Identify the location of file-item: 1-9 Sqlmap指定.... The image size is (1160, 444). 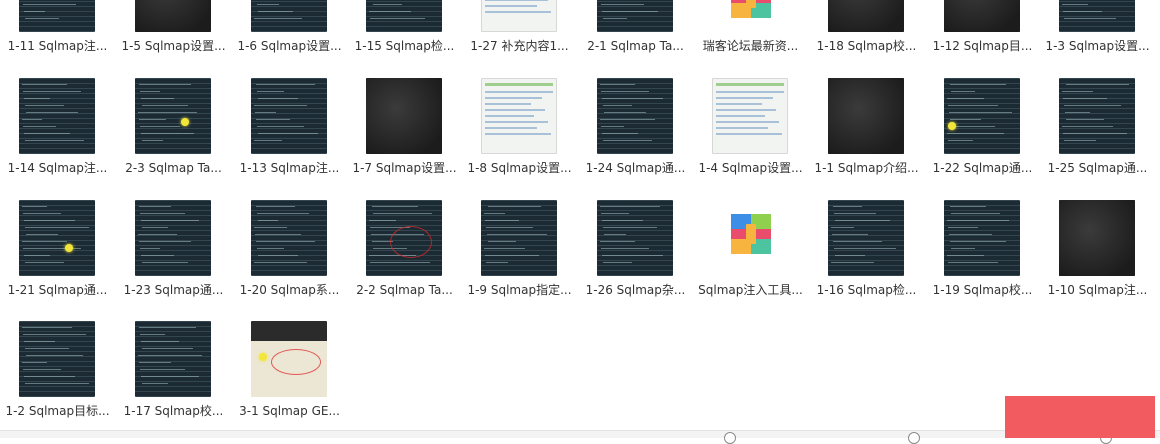
(519, 148).